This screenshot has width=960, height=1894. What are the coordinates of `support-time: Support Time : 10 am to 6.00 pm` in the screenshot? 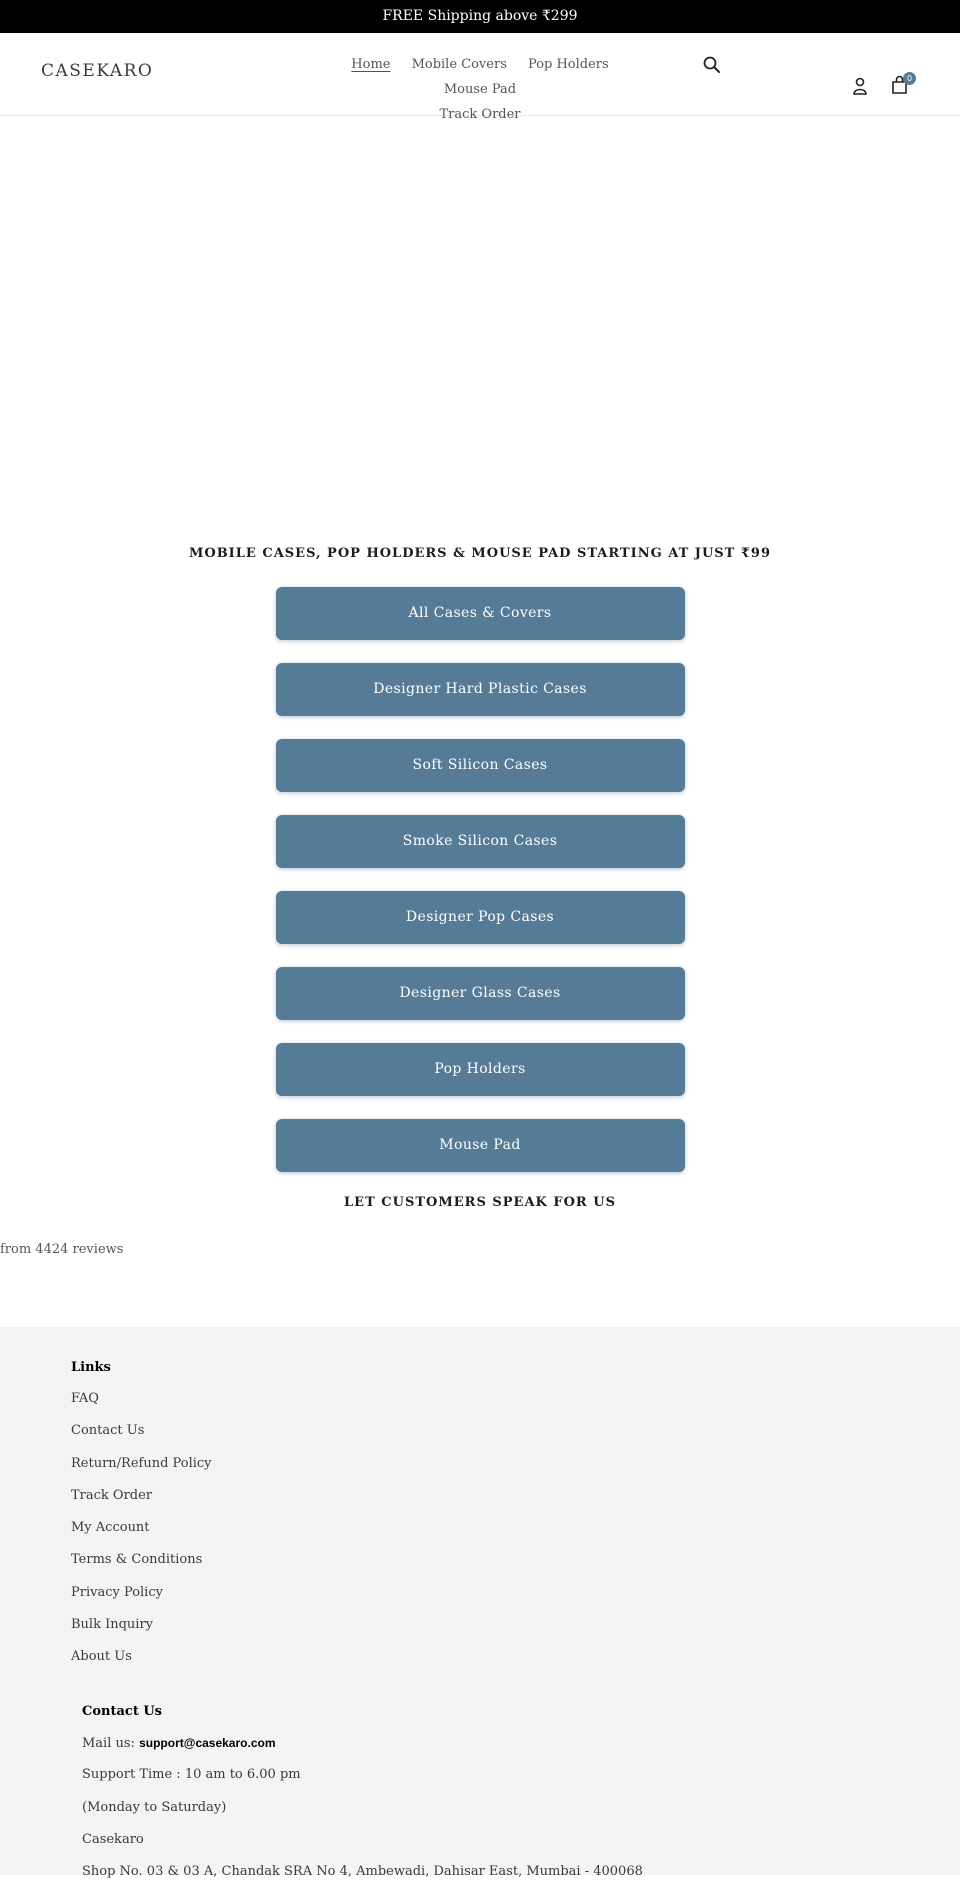 It's located at (191, 1775).